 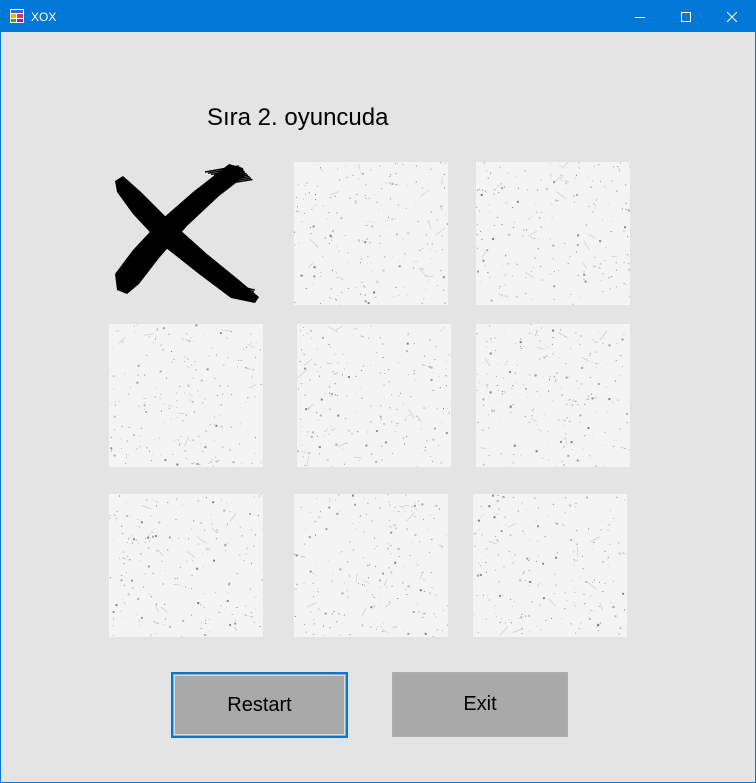 I want to click on maximize-icon, so click(x=686, y=16).